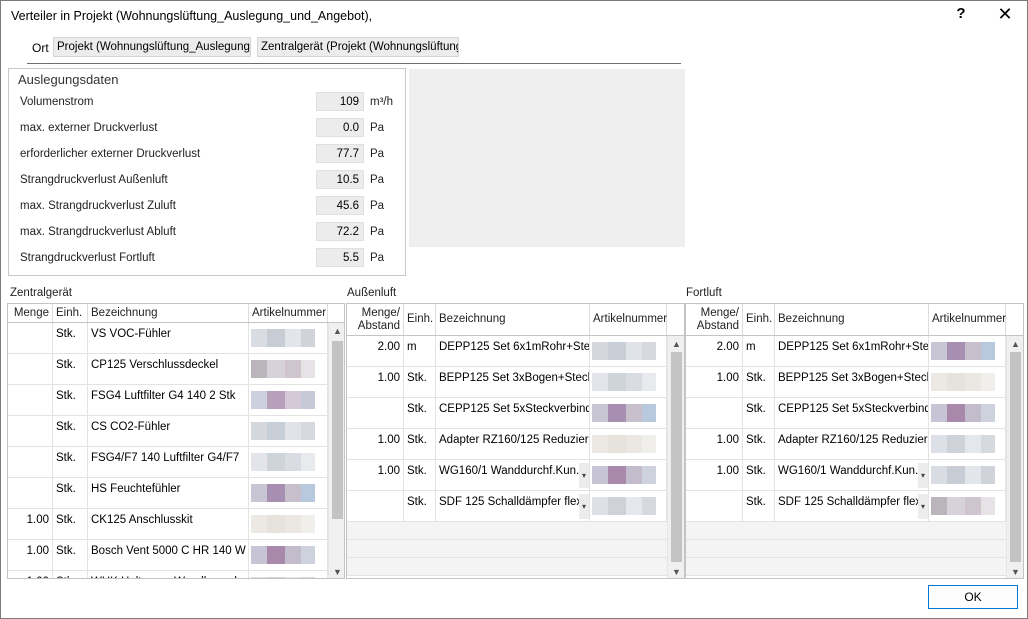 This screenshot has height=619, width=1028. I want to click on cell-bez: CS CO2-Fühler, so click(168, 431).